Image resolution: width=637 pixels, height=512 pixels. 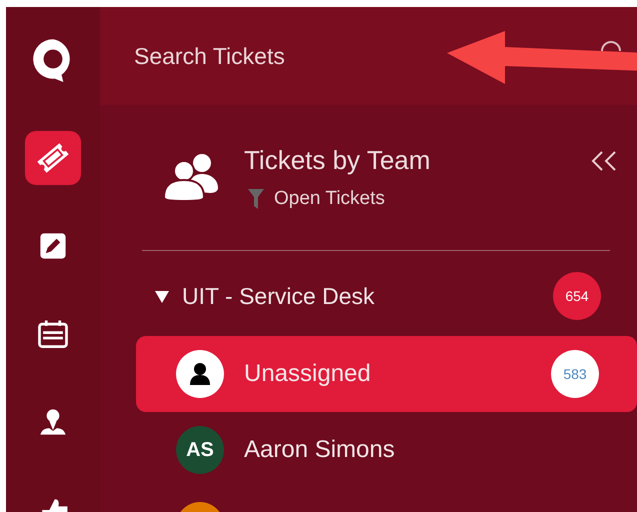 What do you see at coordinates (577, 296) in the screenshot?
I see `count-badge: 654` at bounding box center [577, 296].